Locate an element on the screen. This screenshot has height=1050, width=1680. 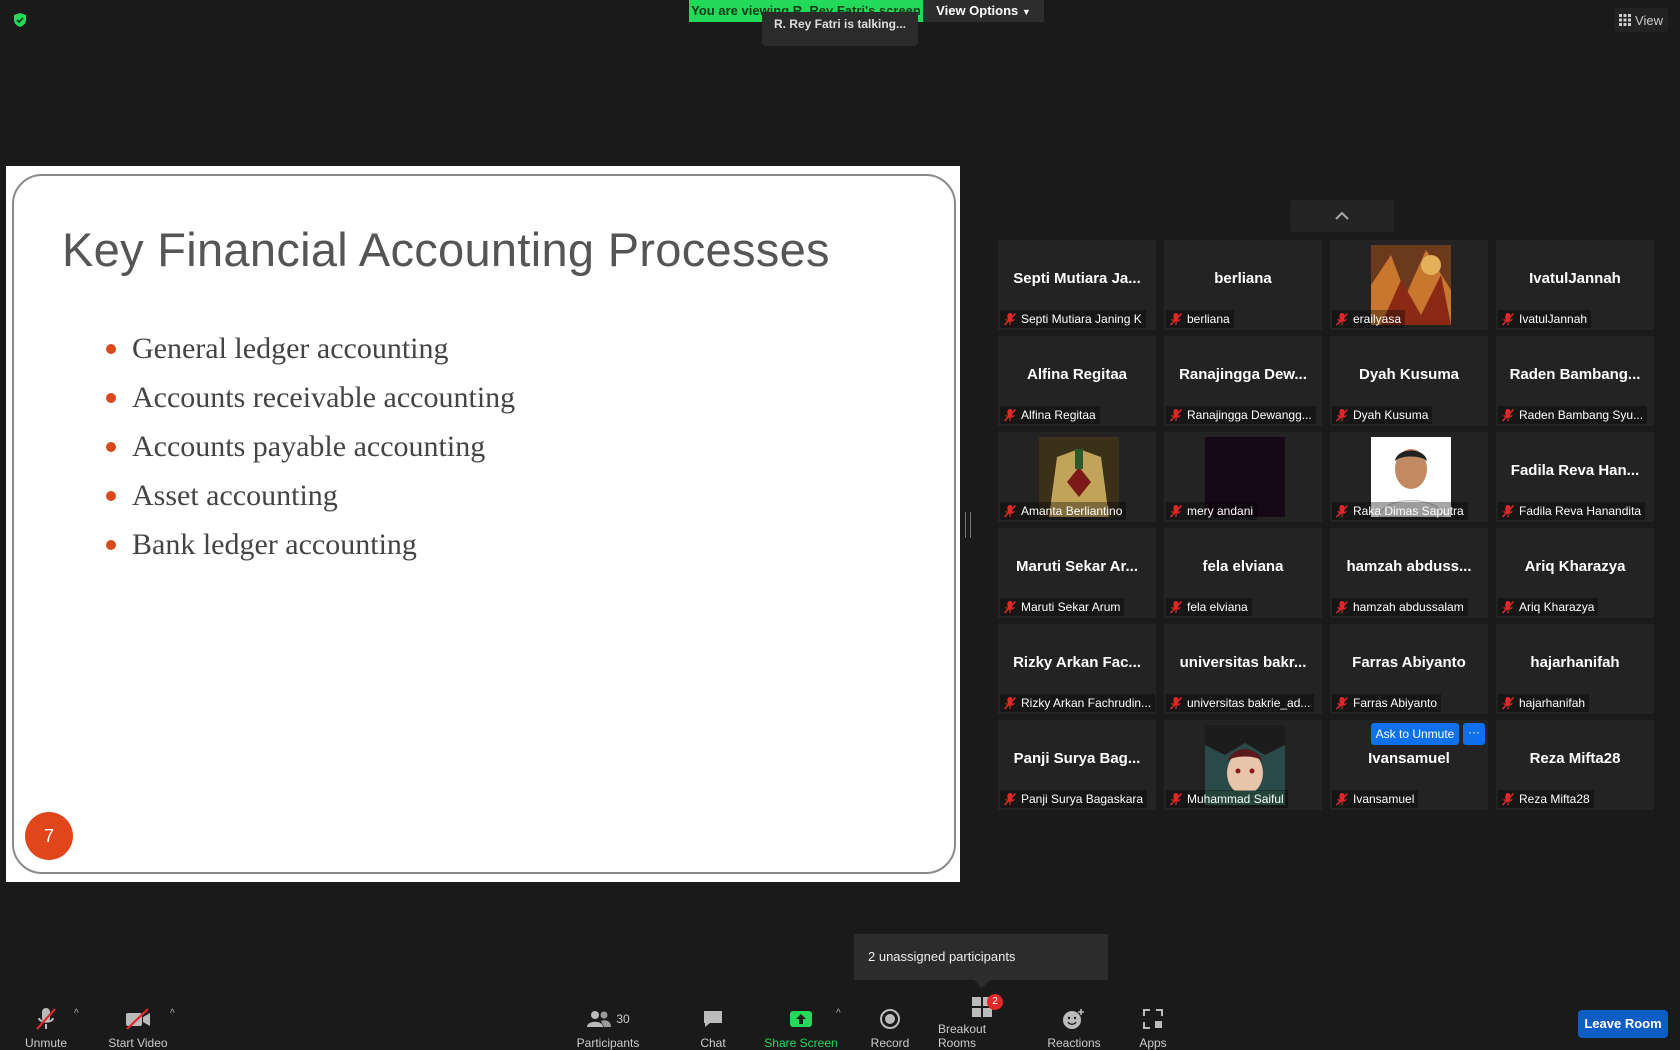
participant-tile: Fadila Reva Han... Fadila Reva Hanandita is located at coordinates (1575, 477).